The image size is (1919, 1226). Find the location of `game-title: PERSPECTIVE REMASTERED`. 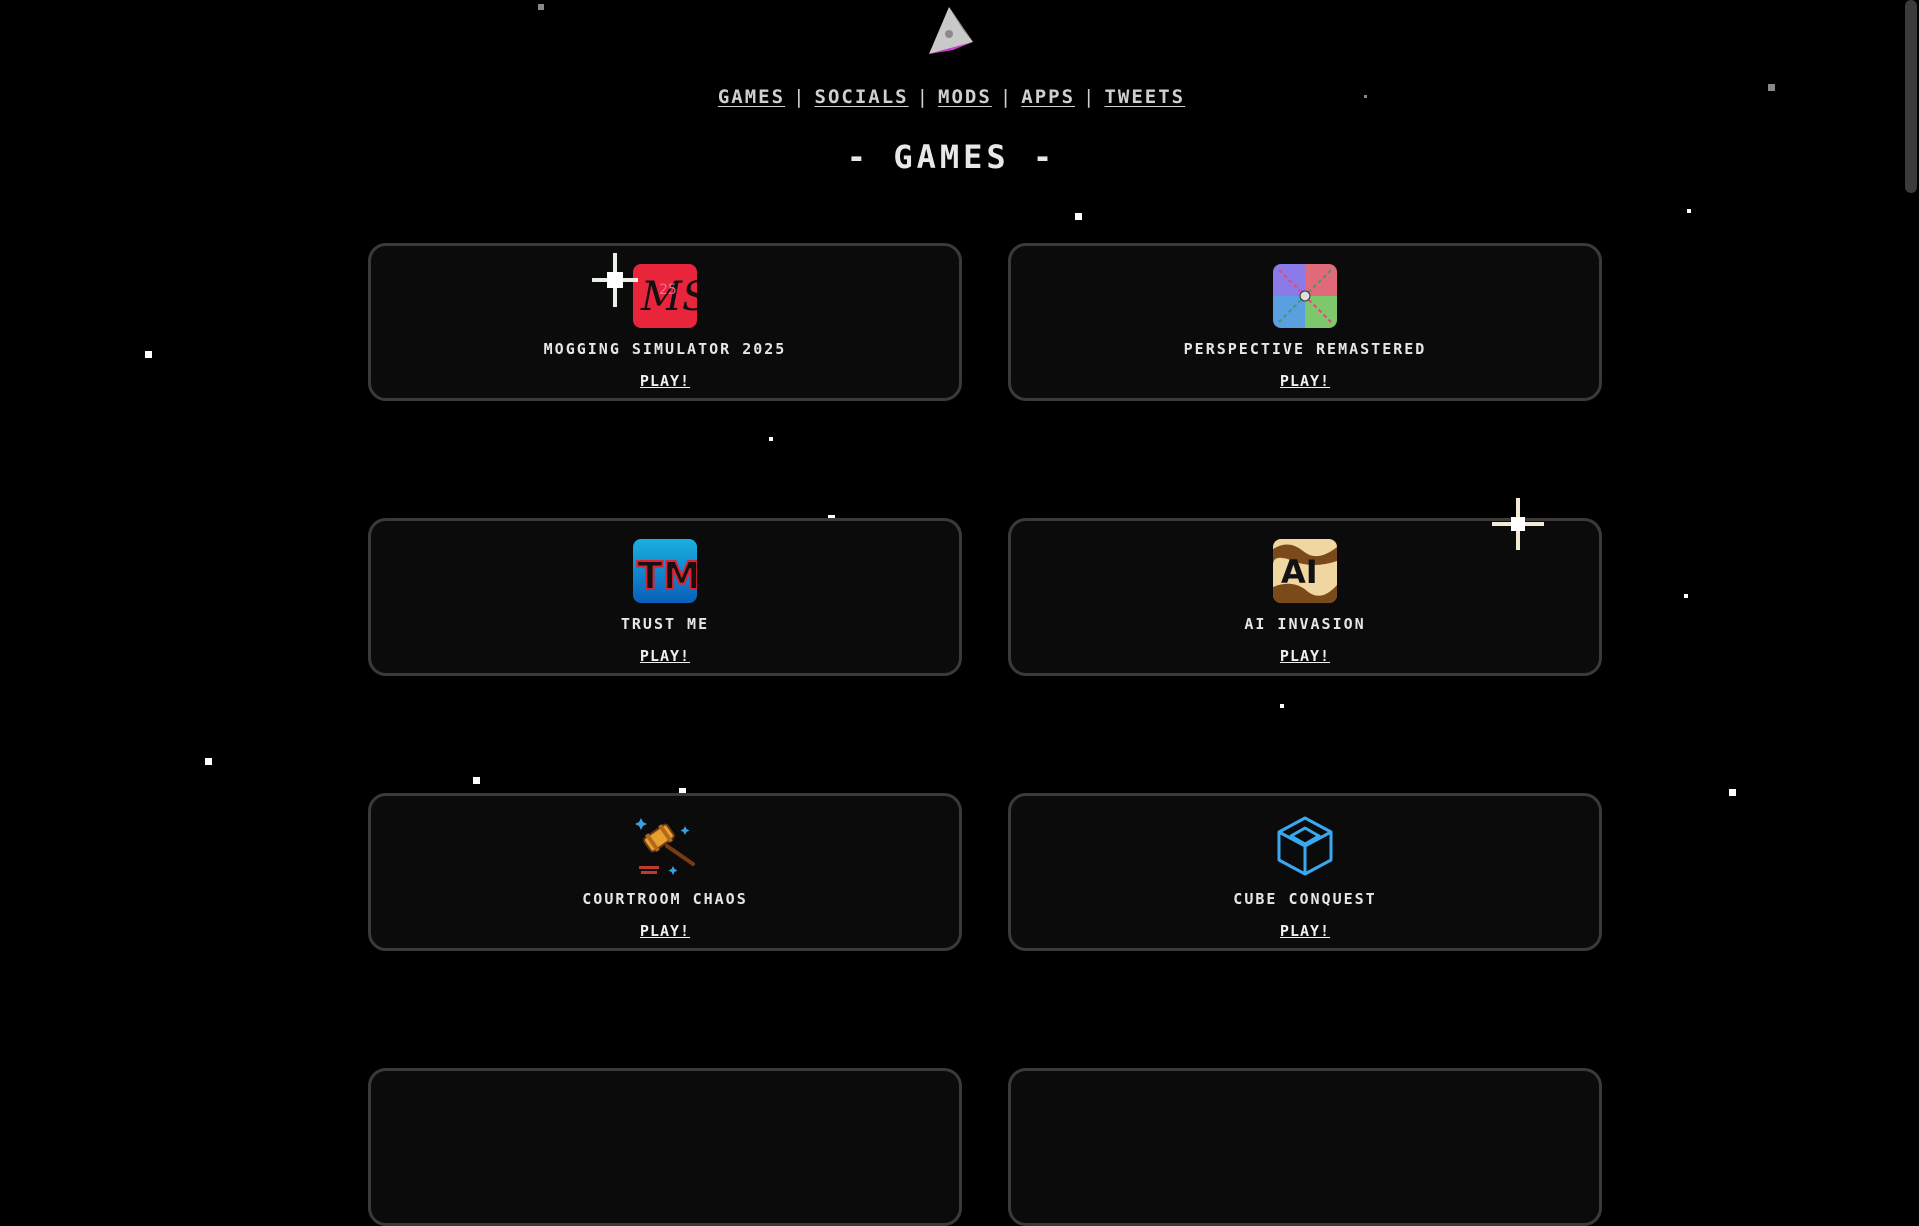

game-title: PERSPECTIVE REMASTERED is located at coordinates (1305, 349).